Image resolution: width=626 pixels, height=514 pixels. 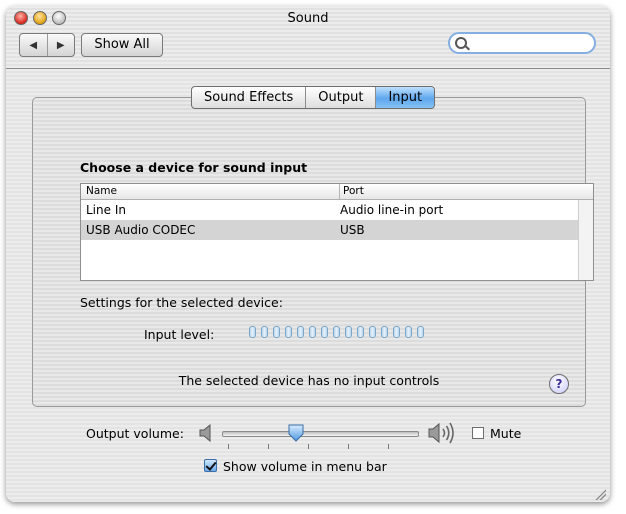 What do you see at coordinates (34, 45) in the screenshot?
I see `back-arrow-icon: ◀` at bounding box center [34, 45].